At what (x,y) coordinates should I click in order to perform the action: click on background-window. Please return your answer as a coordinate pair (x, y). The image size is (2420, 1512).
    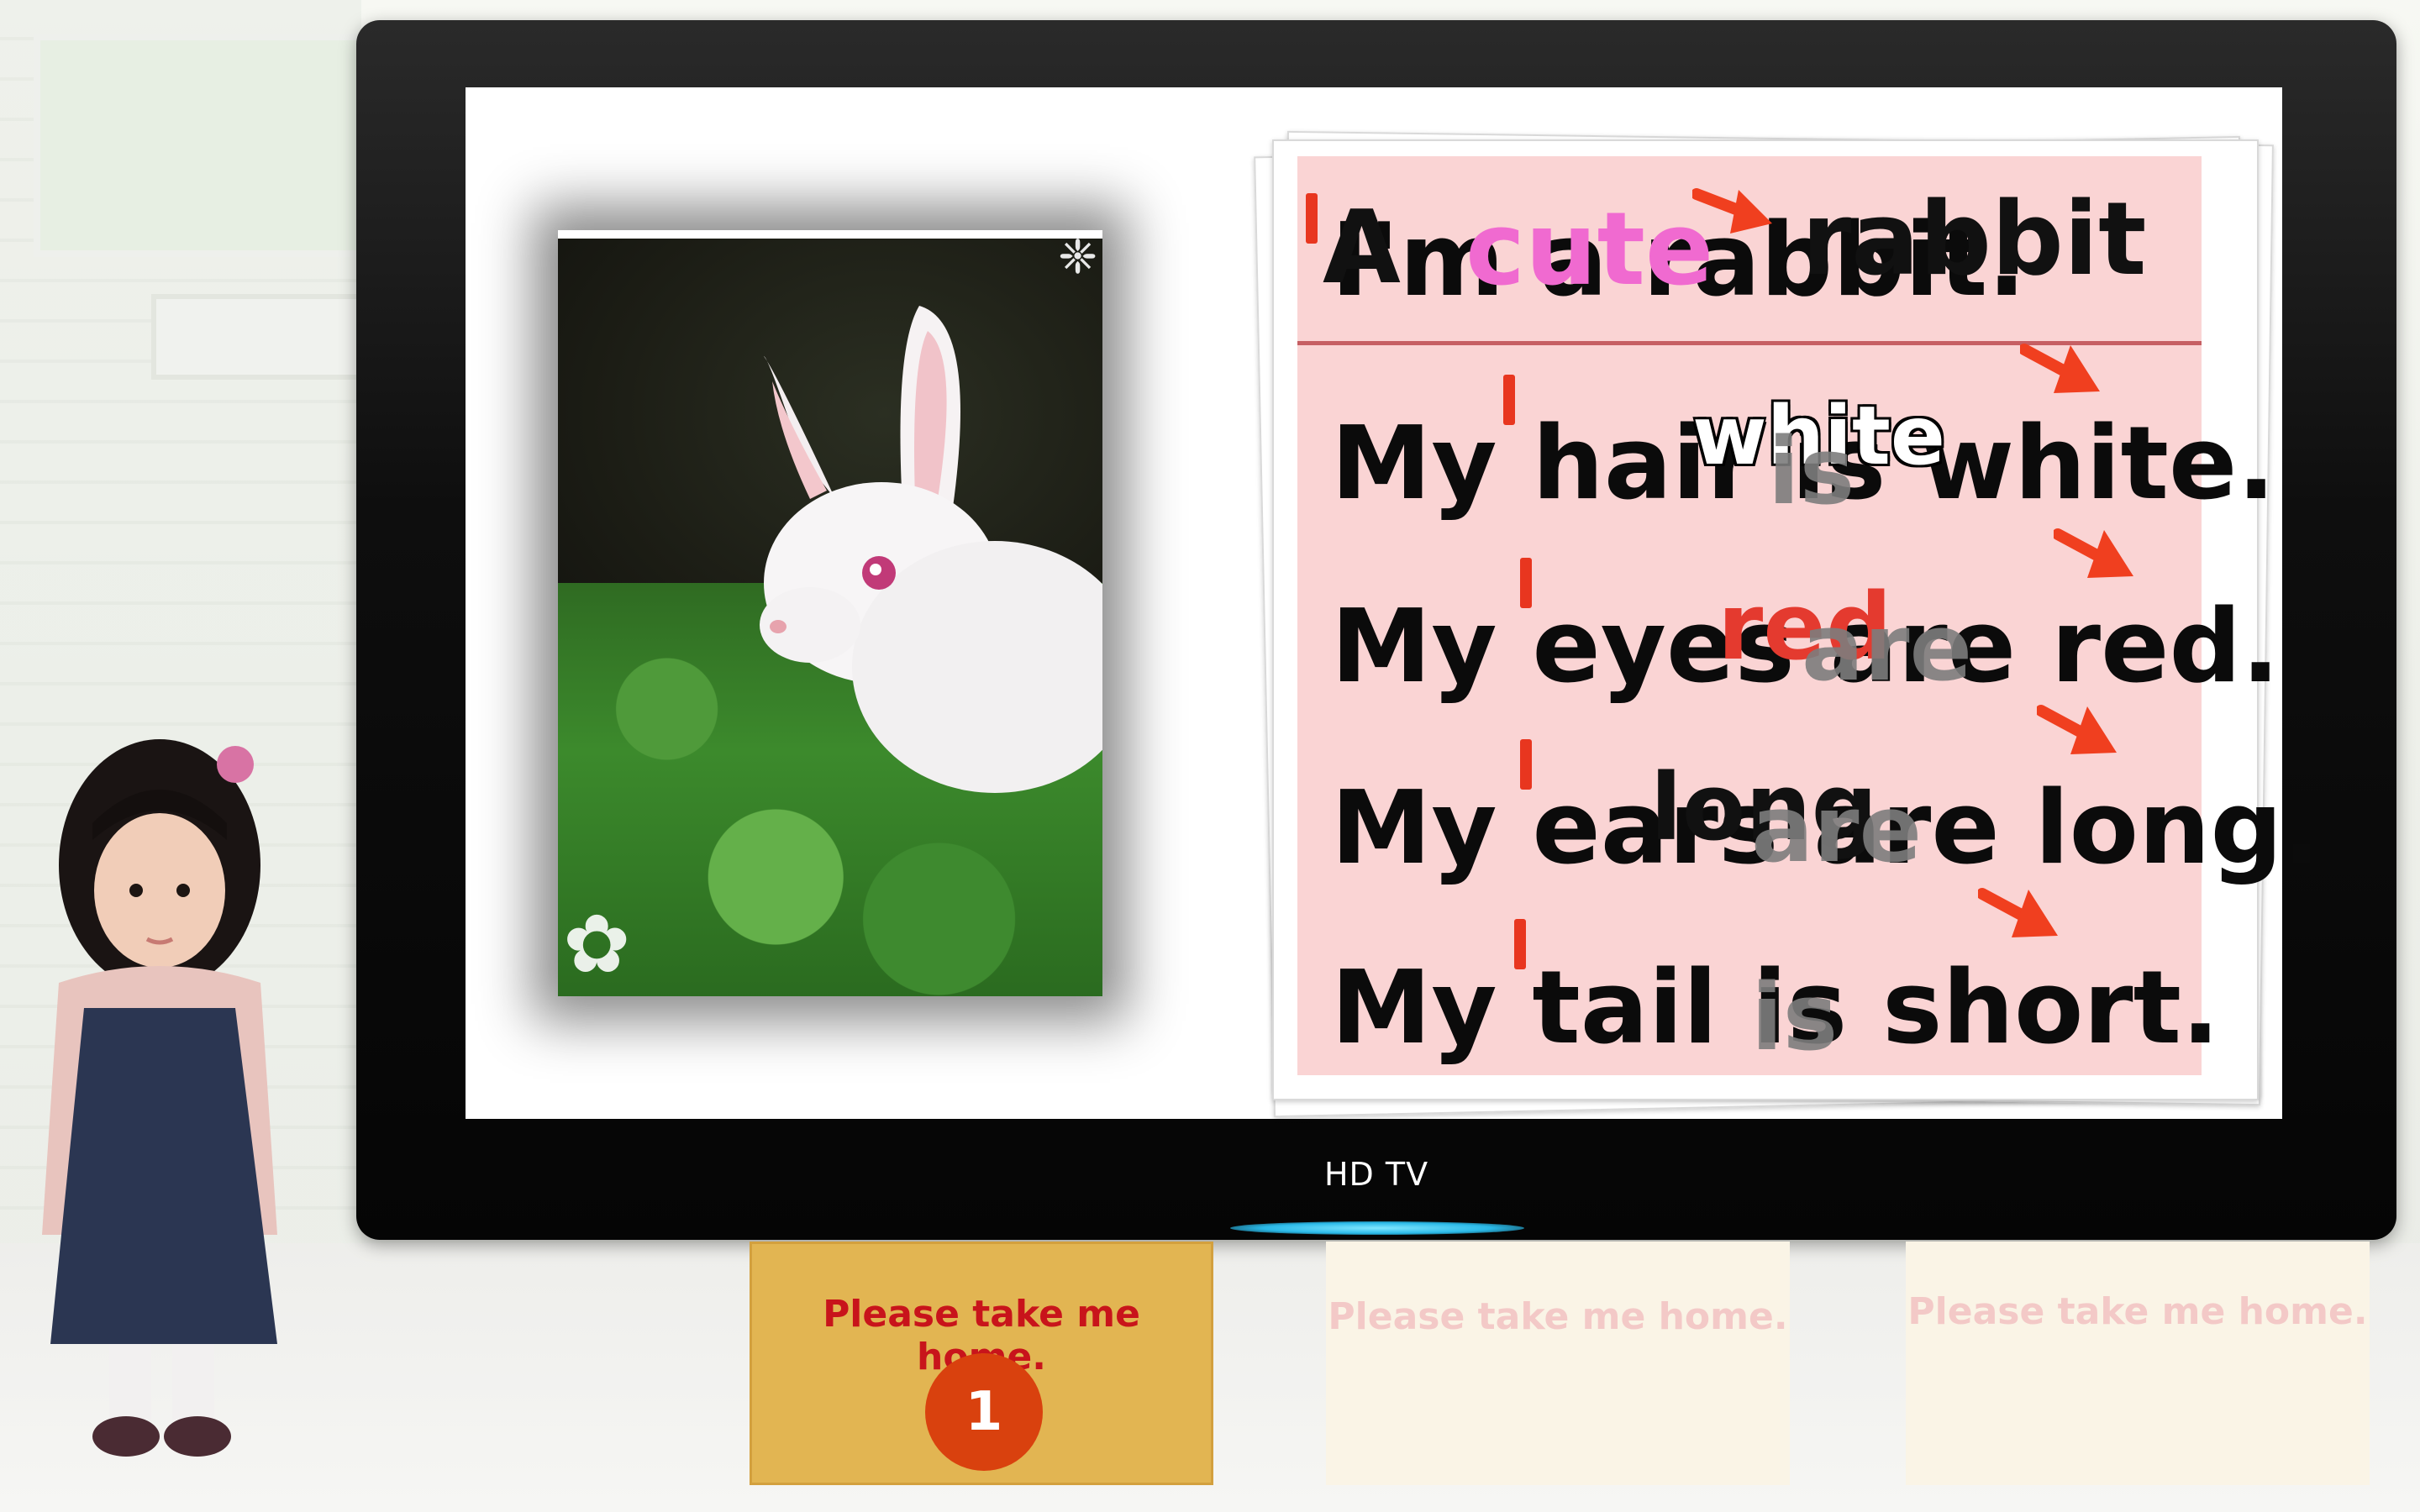
    Looking at the image, I should click on (200, 145).